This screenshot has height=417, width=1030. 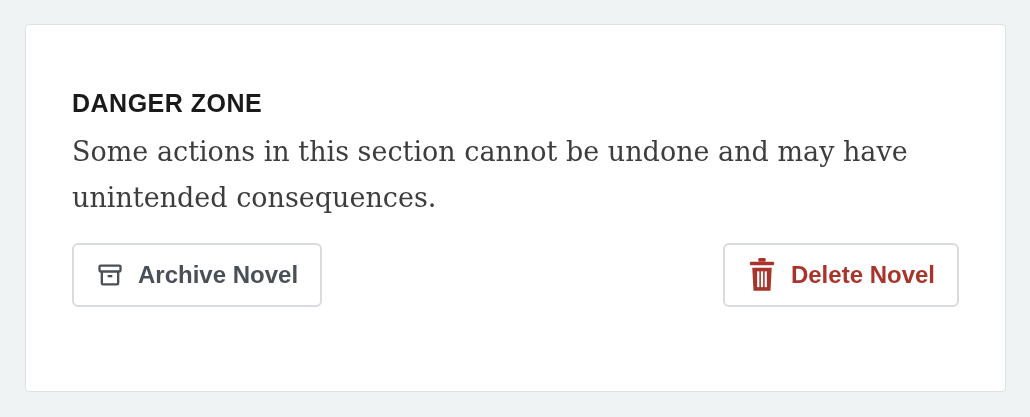 I want to click on delete-button: Delete Novel, so click(x=840, y=275).